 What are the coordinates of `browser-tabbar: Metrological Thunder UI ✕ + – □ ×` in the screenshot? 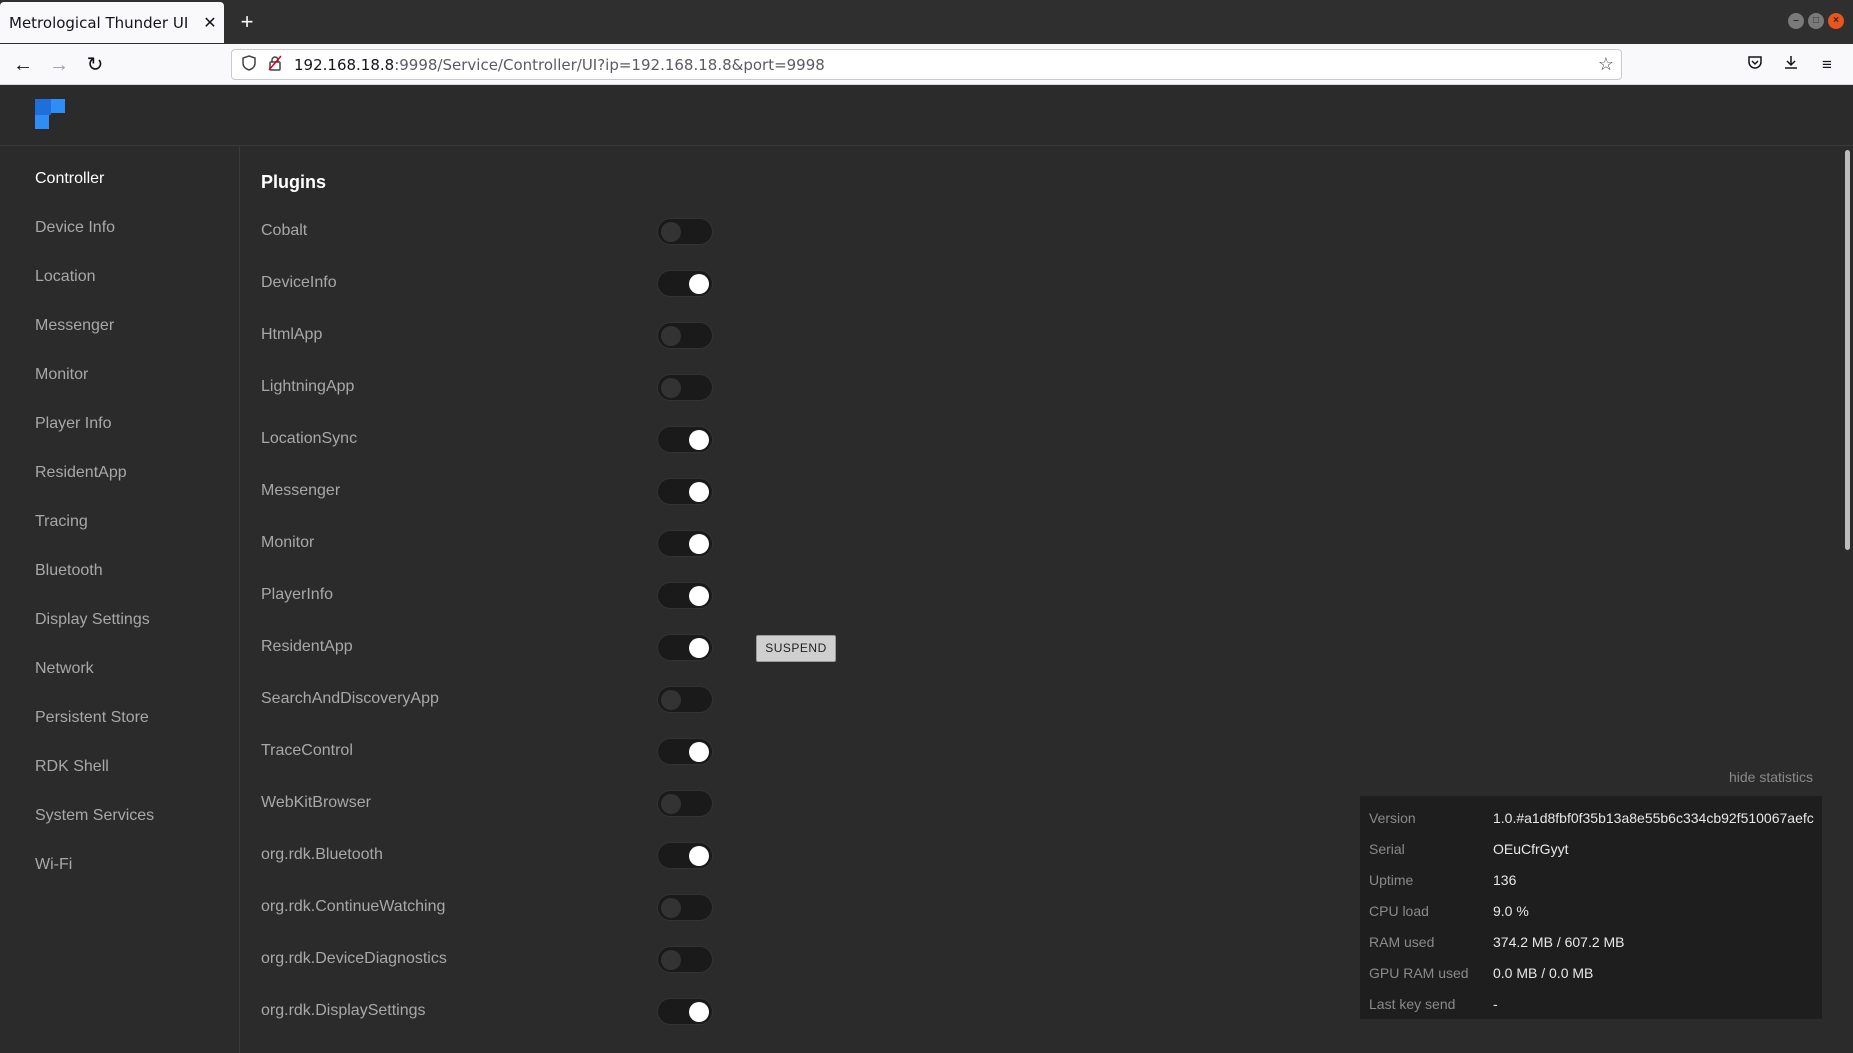 It's located at (926, 22).